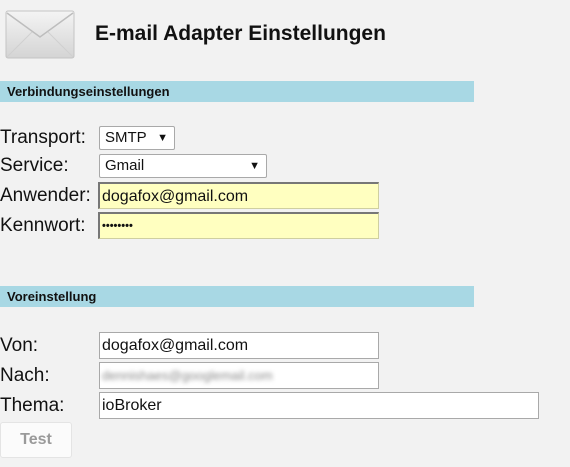  Describe the element at coordinates (238, 225) in the screenshot. I see `password-input: ••••••••` at that location.